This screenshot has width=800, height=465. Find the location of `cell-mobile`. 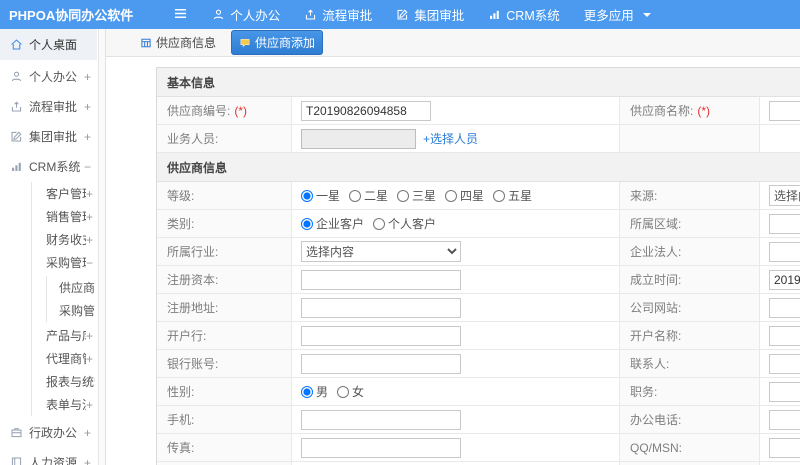

cell-mobile is located at coordinates (456, 419).